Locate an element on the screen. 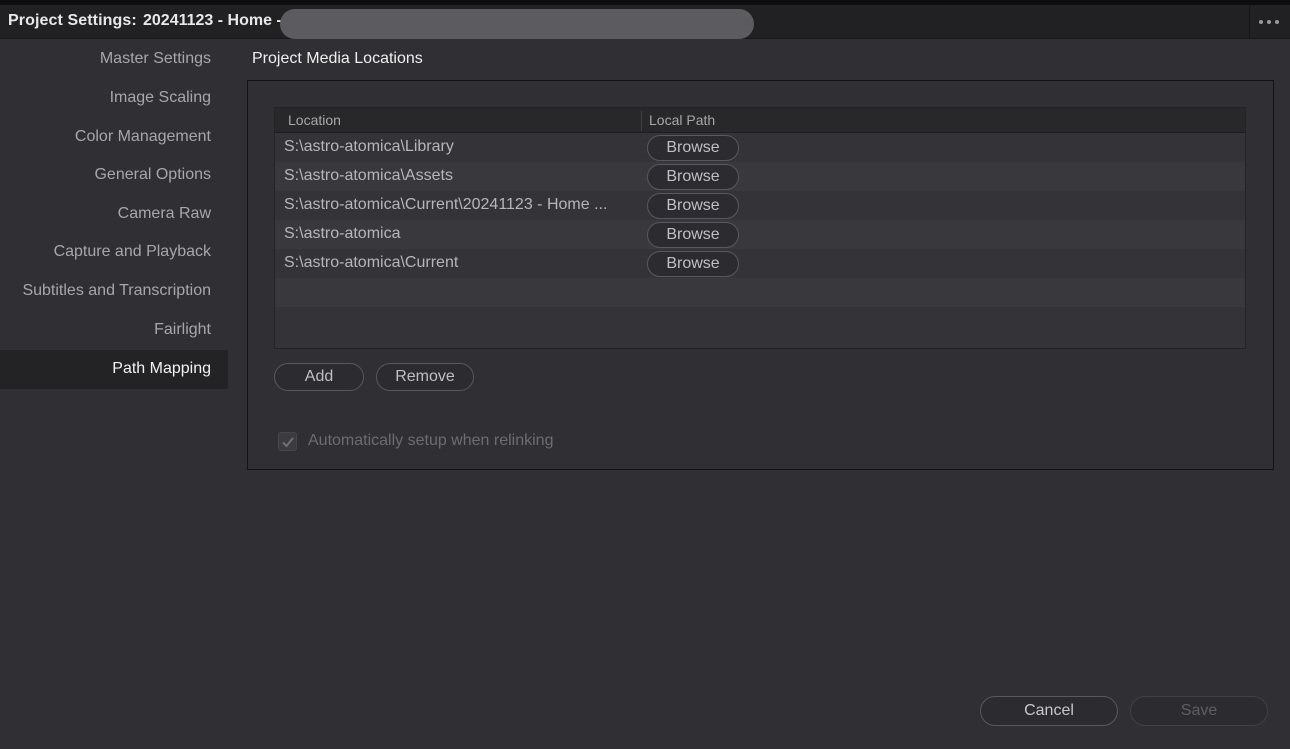 This screenshot has width=1290, height=749. sidebar-item-fairlight: Fairlight is located at coordinates (114, 330).